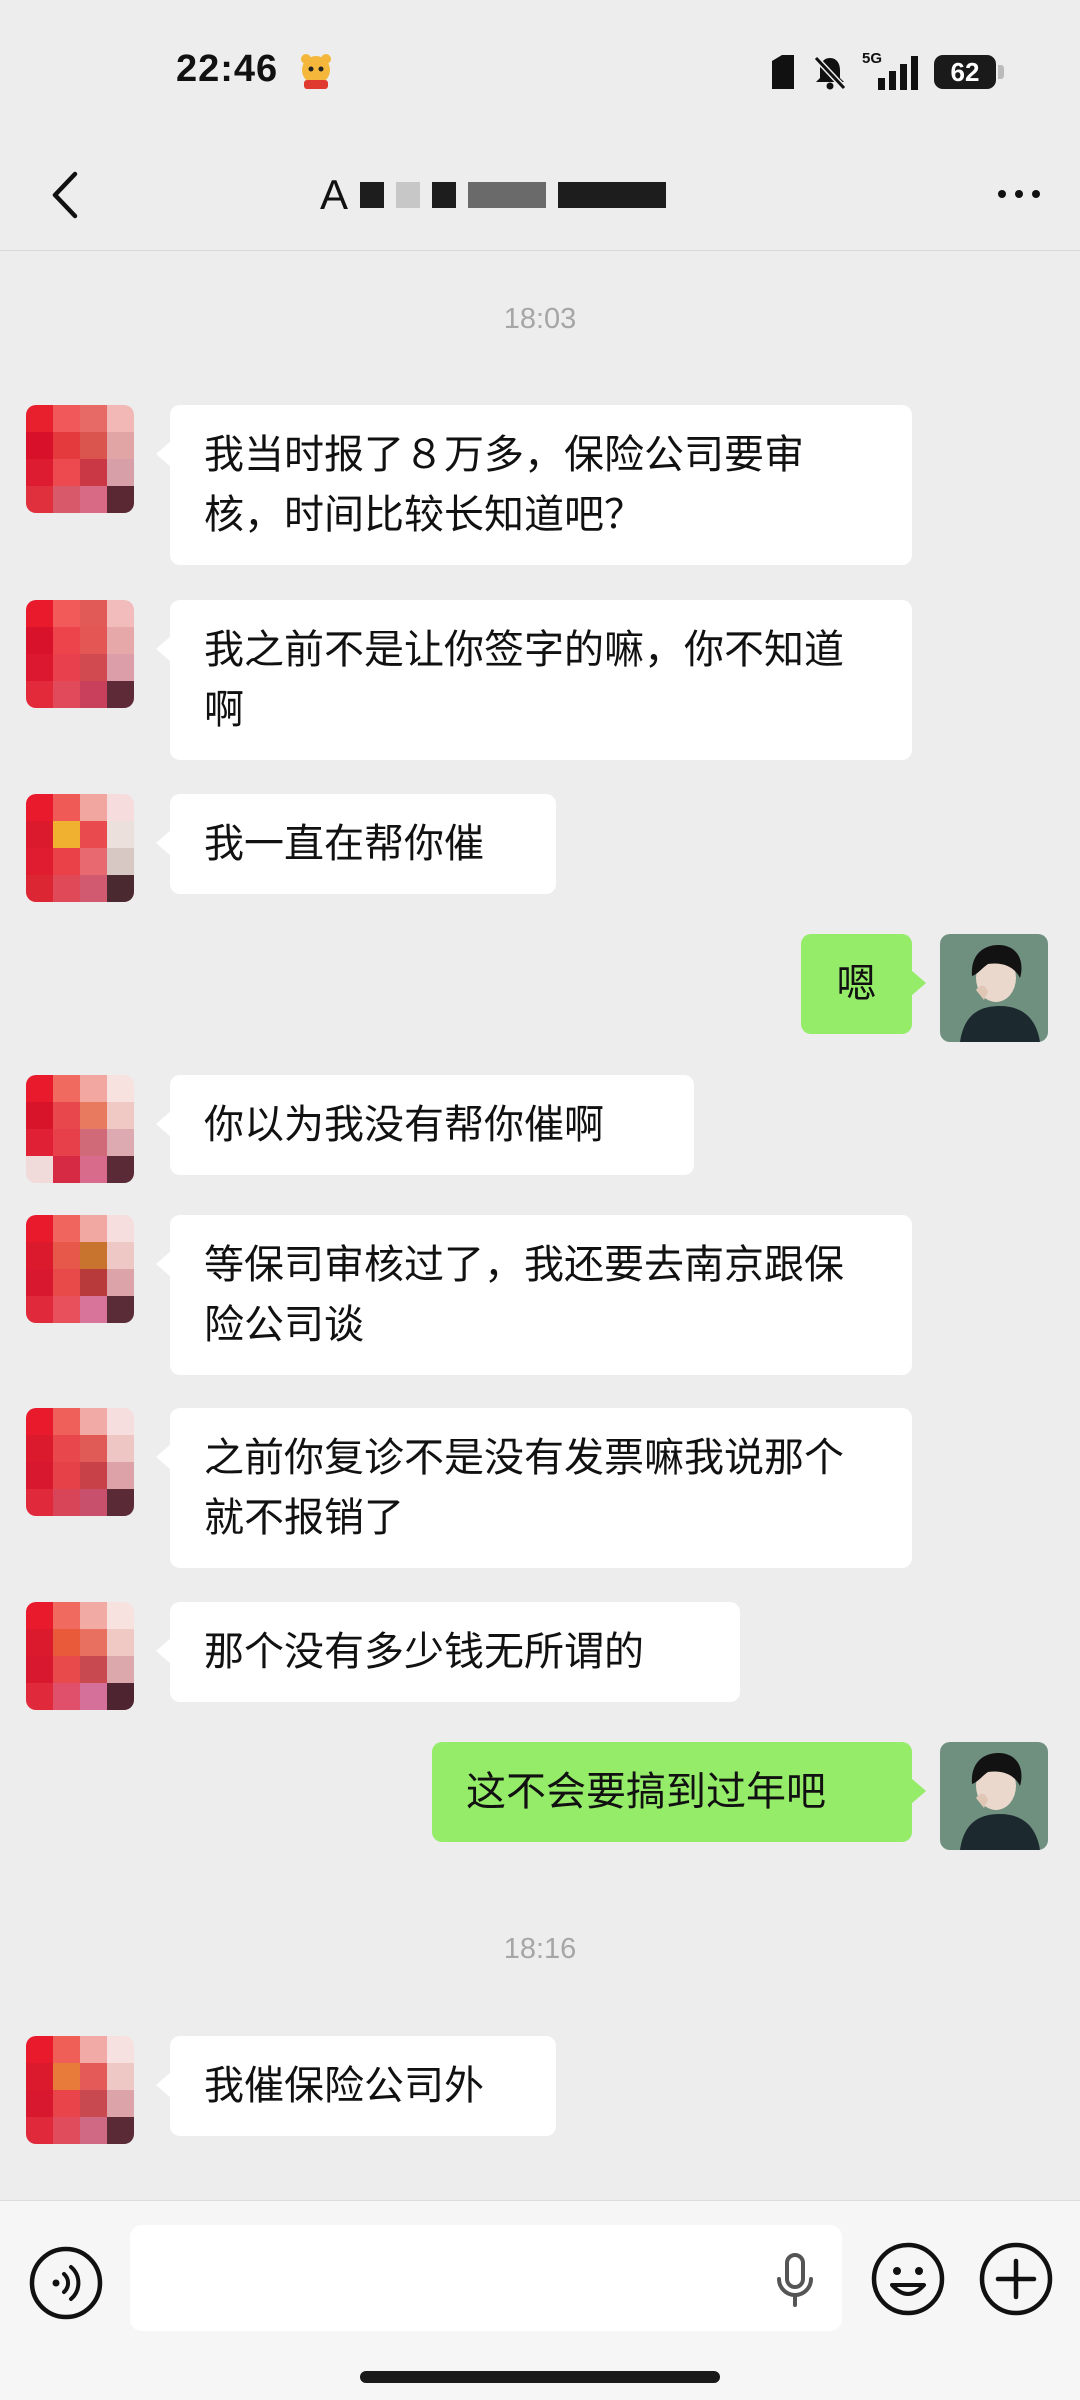 Image resolution: width=1080 pixels, height=2400 pixels. Describe the element at coordinates (540, 2377) in the screenshot. I see `home-indicator` at that location.